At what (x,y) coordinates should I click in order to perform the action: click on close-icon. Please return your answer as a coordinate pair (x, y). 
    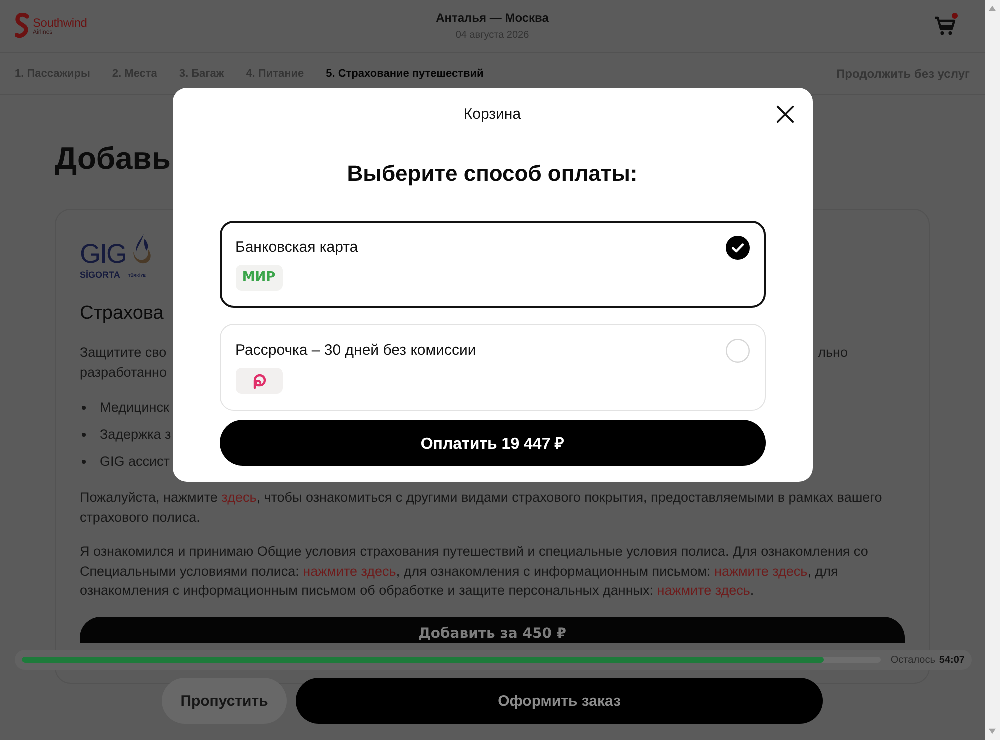
    Looking at the image, I should click on (785, 114).